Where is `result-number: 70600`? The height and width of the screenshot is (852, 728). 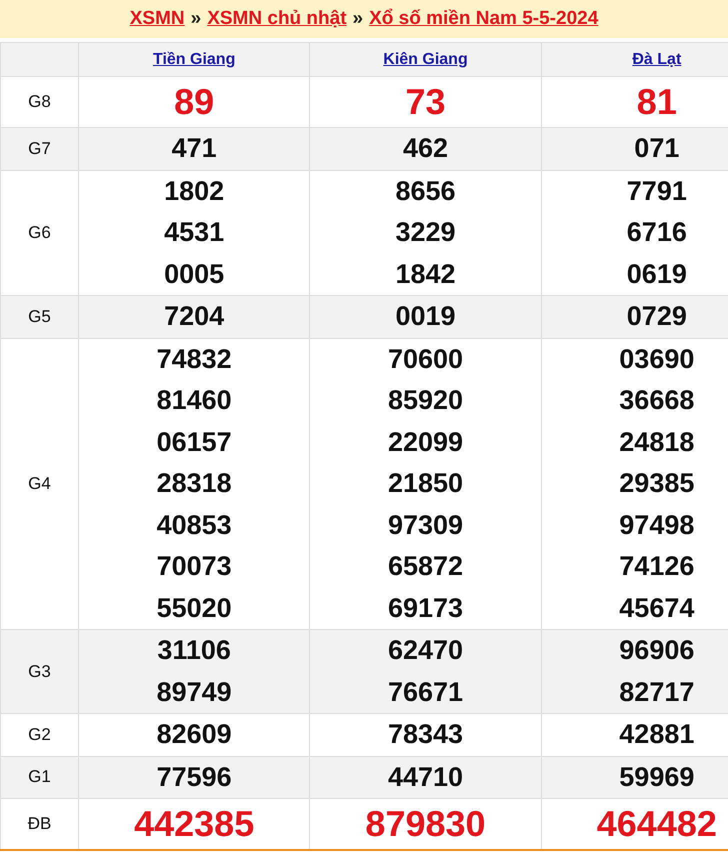 result-number: 70600 is located at coordinates (425, 359).